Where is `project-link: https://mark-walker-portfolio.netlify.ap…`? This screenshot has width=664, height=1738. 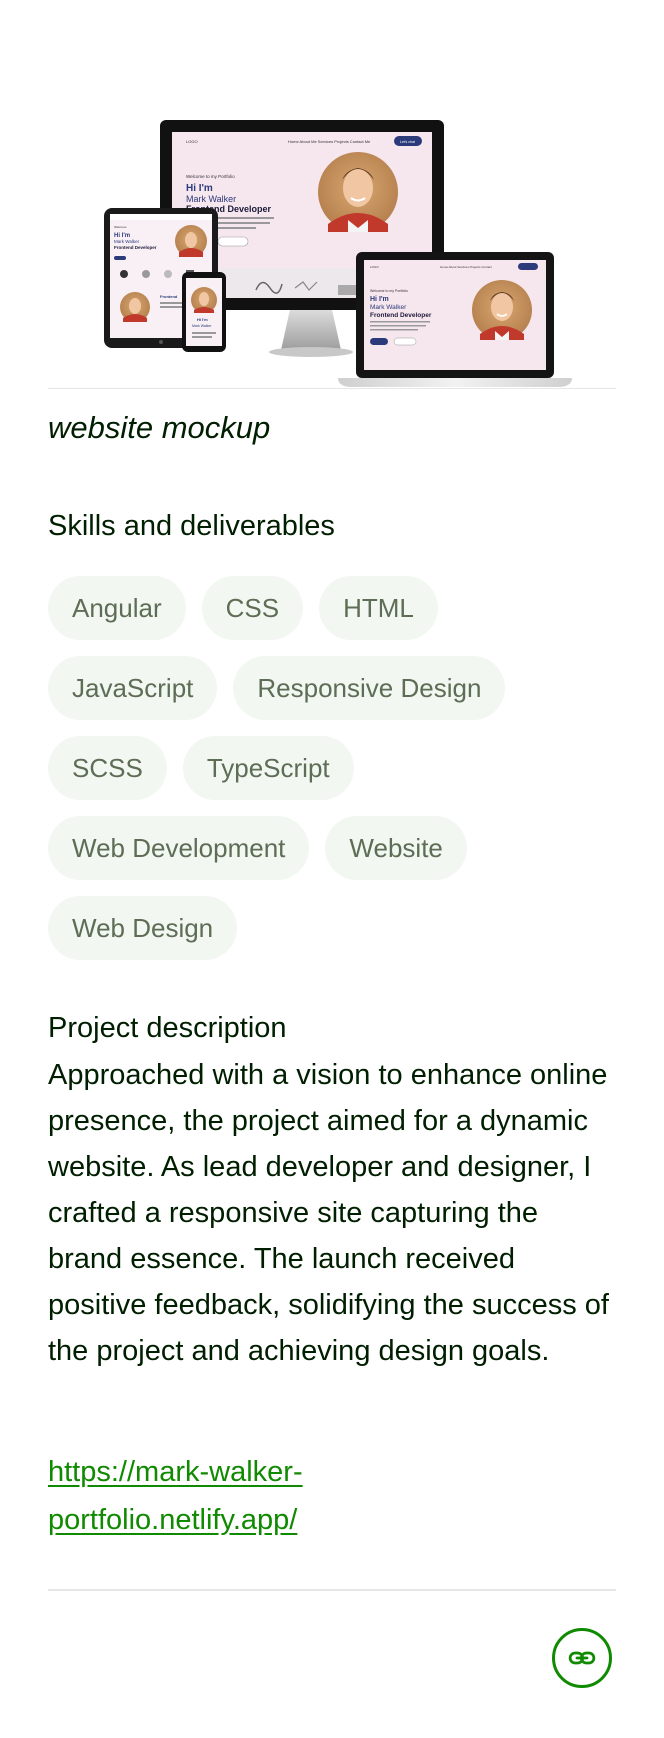
project-link: https://mark-walker-portfolio.netlify.ap… is located at coordinates (248, 1496).